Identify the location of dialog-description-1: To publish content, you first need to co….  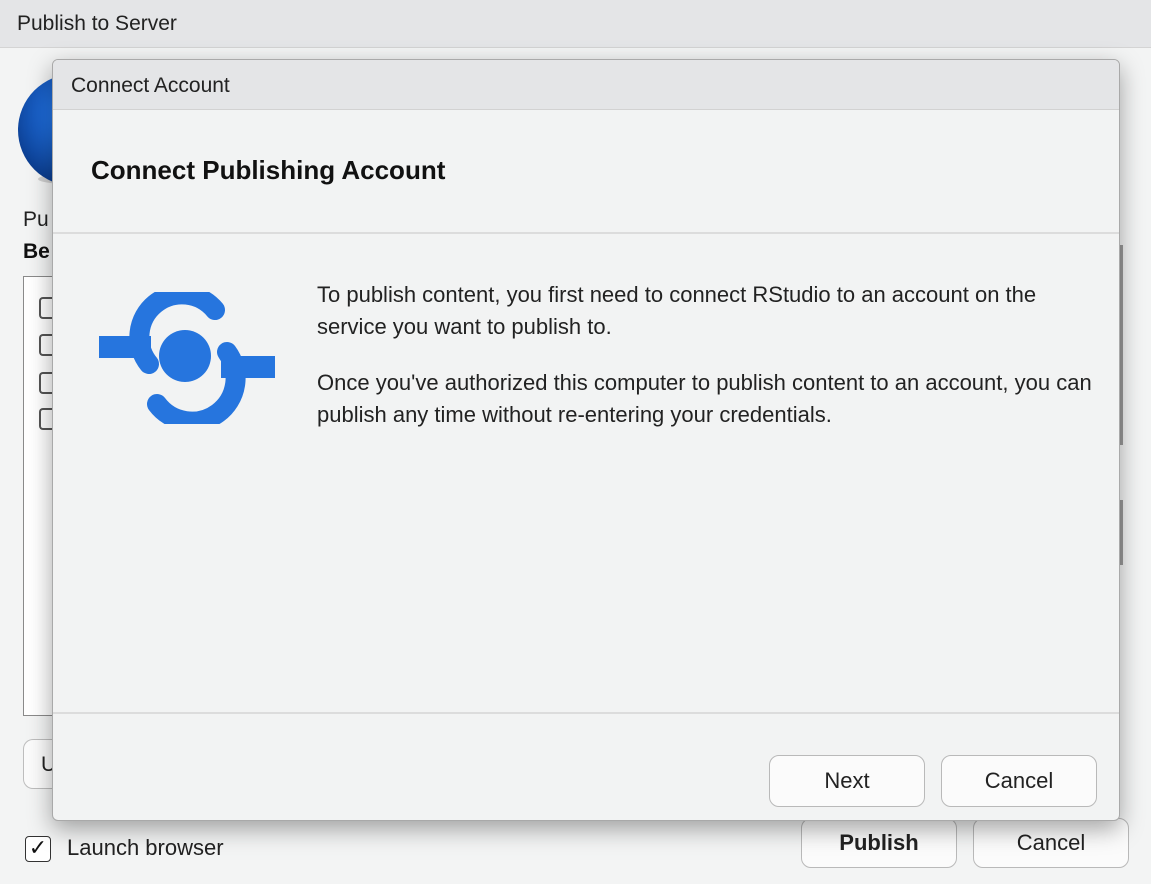
(677, 310).